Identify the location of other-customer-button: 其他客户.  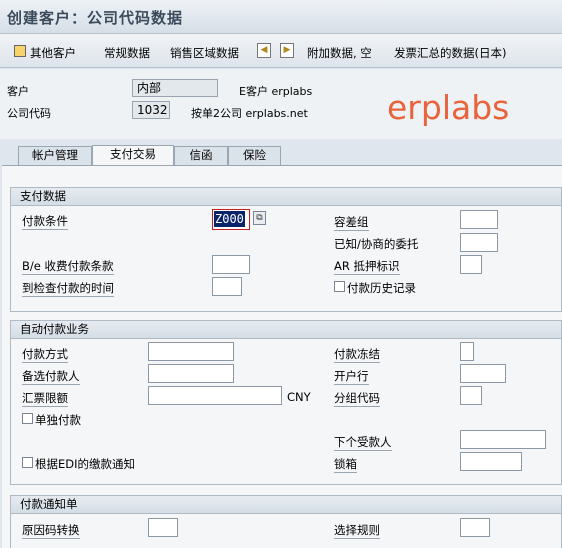
(53, 53).